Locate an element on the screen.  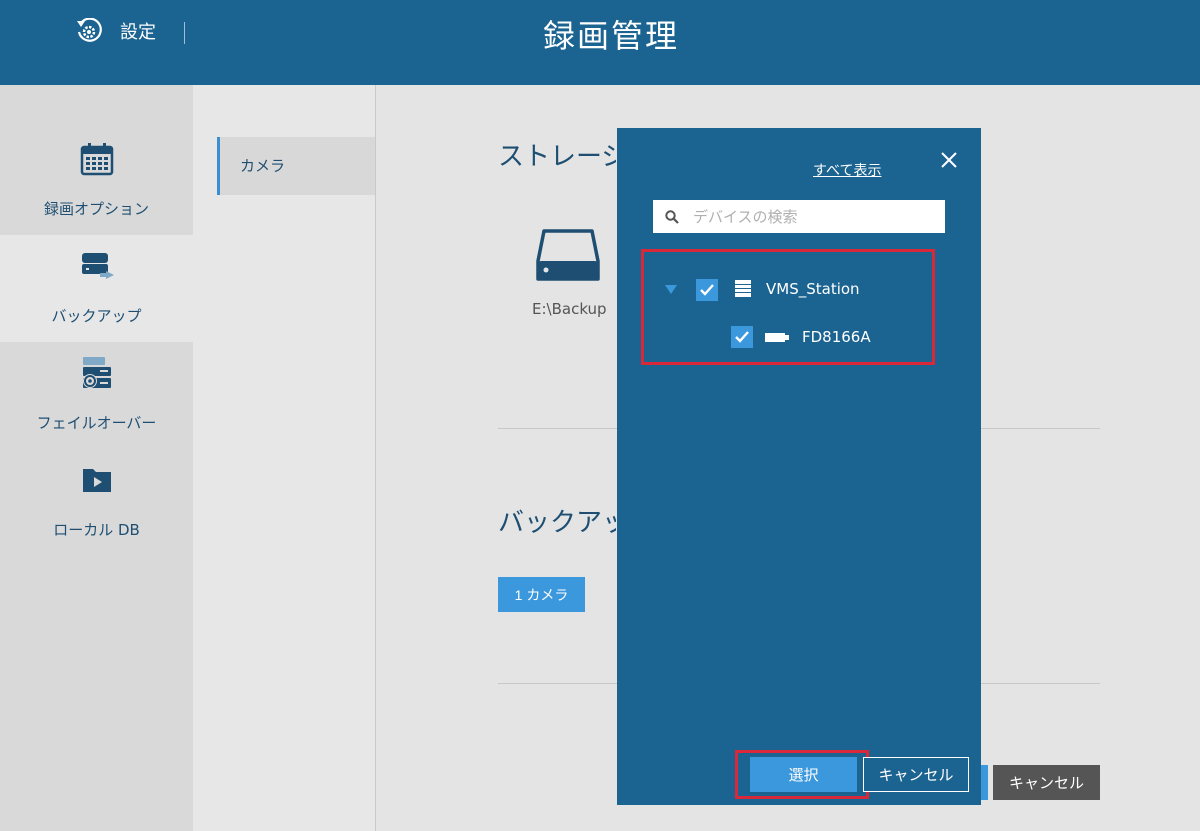
expand-toggle-icon is located at coordinates (671, 290).